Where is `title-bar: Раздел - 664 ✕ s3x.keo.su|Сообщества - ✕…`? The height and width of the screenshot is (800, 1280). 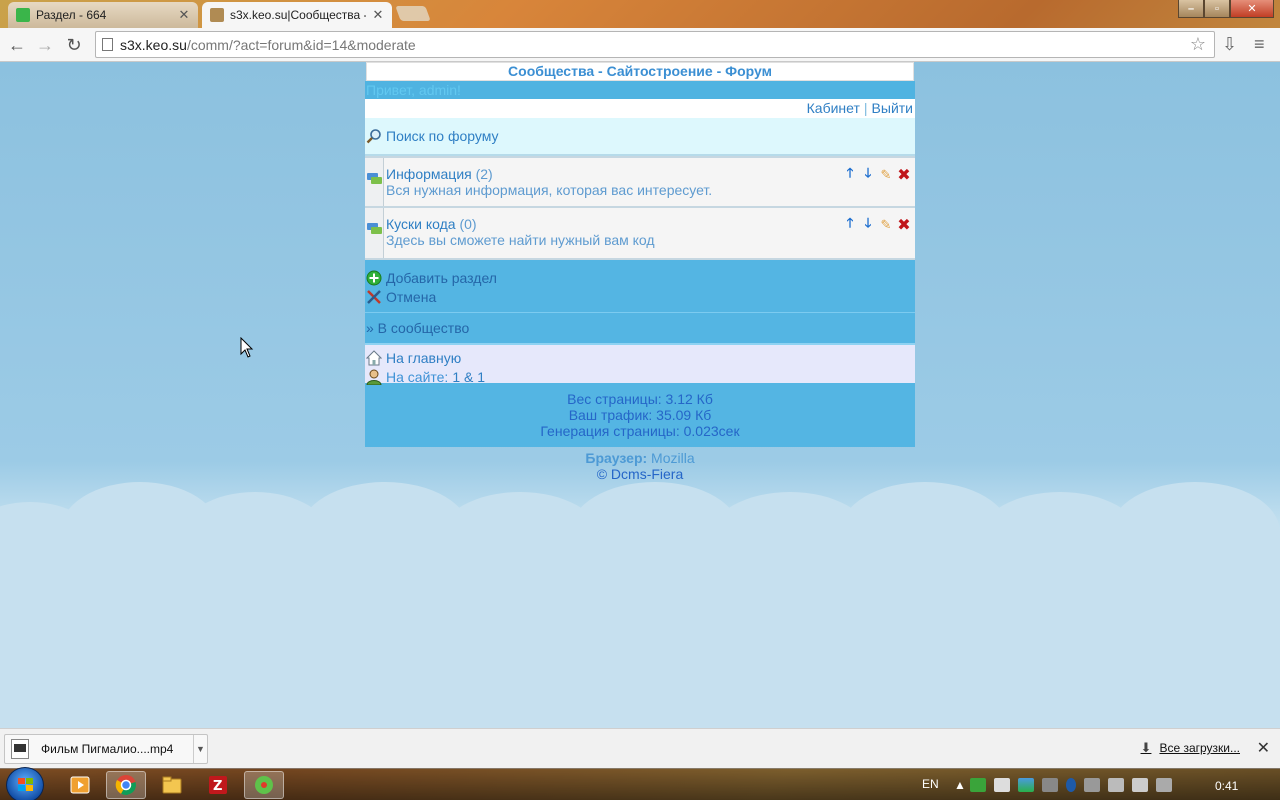
title-bar: Раздел - 664 ✕ s3x.keo.su|Сообщества - ✕… is located at coordinates (640, 14).